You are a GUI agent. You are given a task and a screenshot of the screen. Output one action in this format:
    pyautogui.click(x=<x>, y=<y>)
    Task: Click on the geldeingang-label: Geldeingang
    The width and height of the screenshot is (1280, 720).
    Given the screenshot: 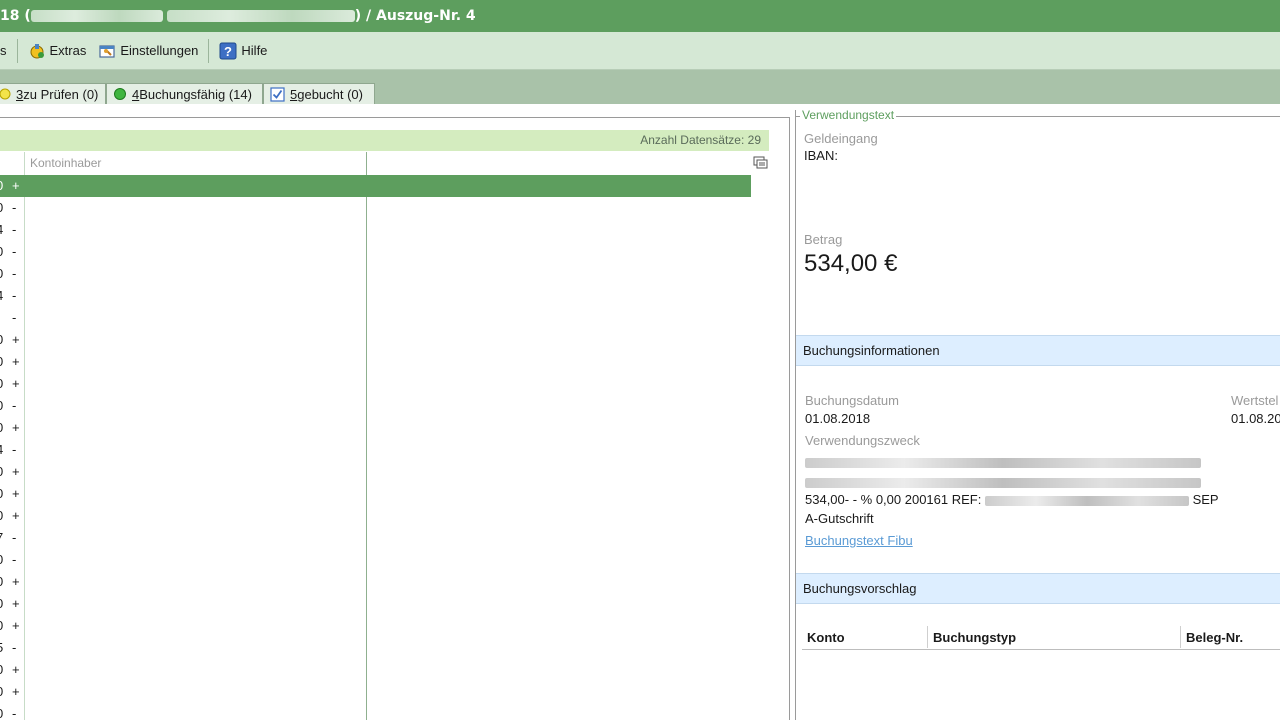 What is the action you would take?
    pyautogui.click(x=841, y=138)
    